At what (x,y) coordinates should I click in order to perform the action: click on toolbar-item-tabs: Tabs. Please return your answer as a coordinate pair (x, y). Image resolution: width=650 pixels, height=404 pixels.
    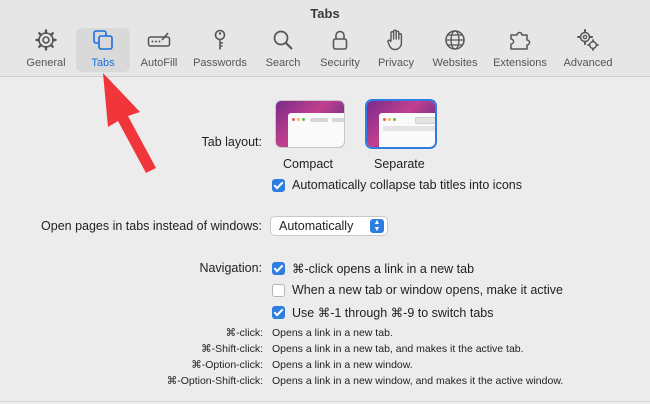
    Looking at the image, I should click on (103, 50).